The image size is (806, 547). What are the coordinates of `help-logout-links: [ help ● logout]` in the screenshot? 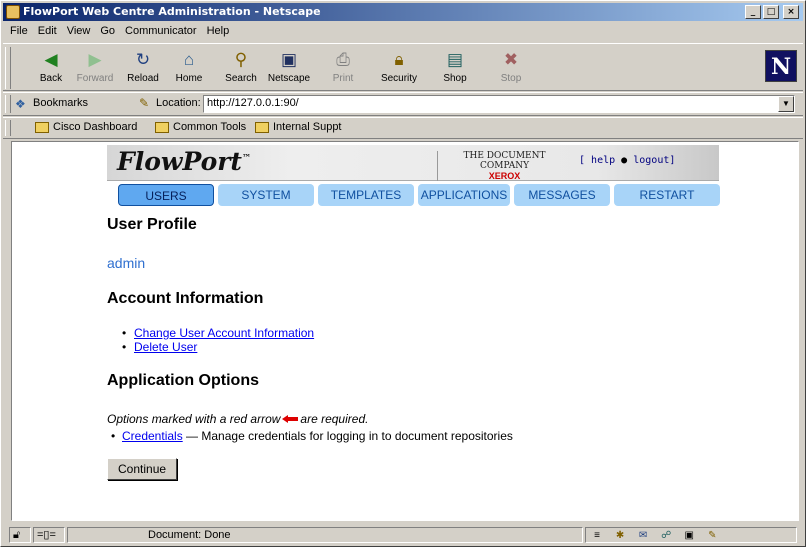 It's located at (627, 160).